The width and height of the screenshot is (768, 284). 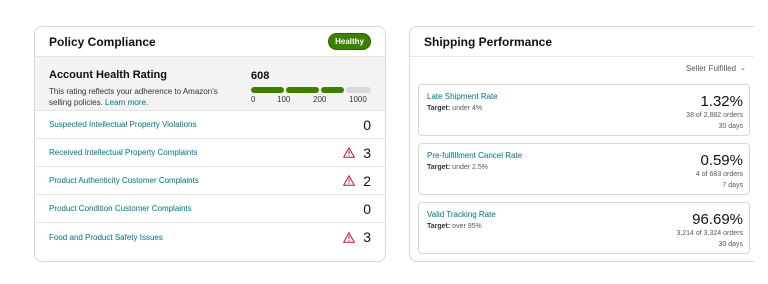 What do you see at coordinates (320, 99) in the screenshot?
I see `ahr-tick: 200` at bounding box center [320, 99].